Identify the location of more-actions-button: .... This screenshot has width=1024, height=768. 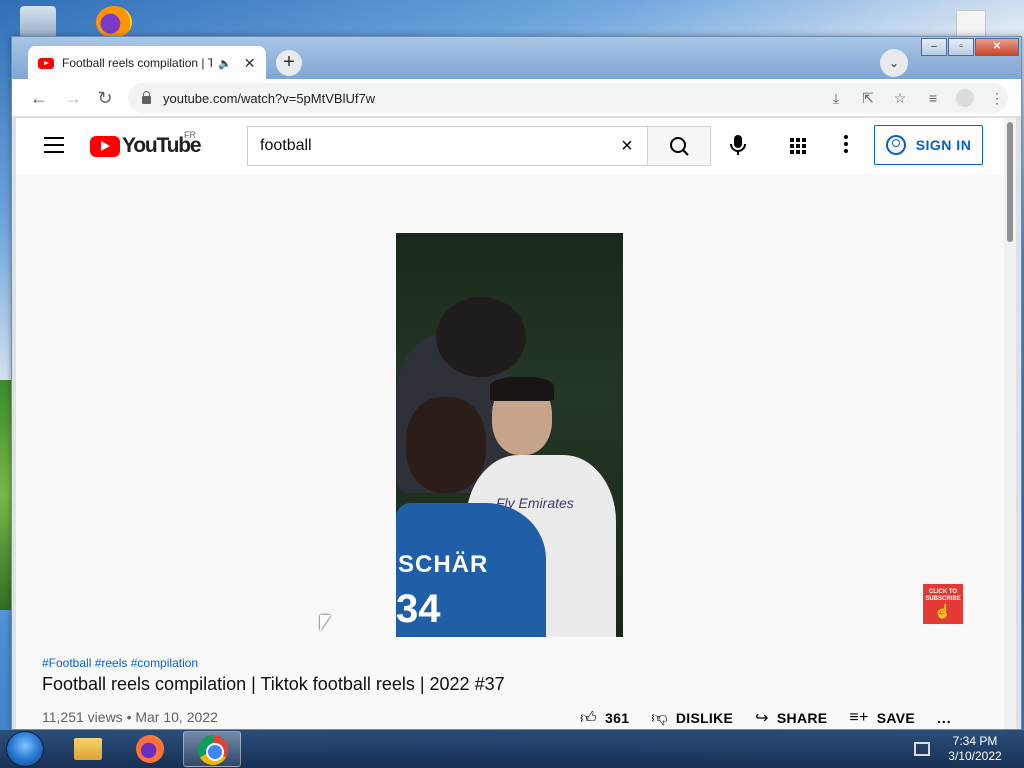
(944, 718).